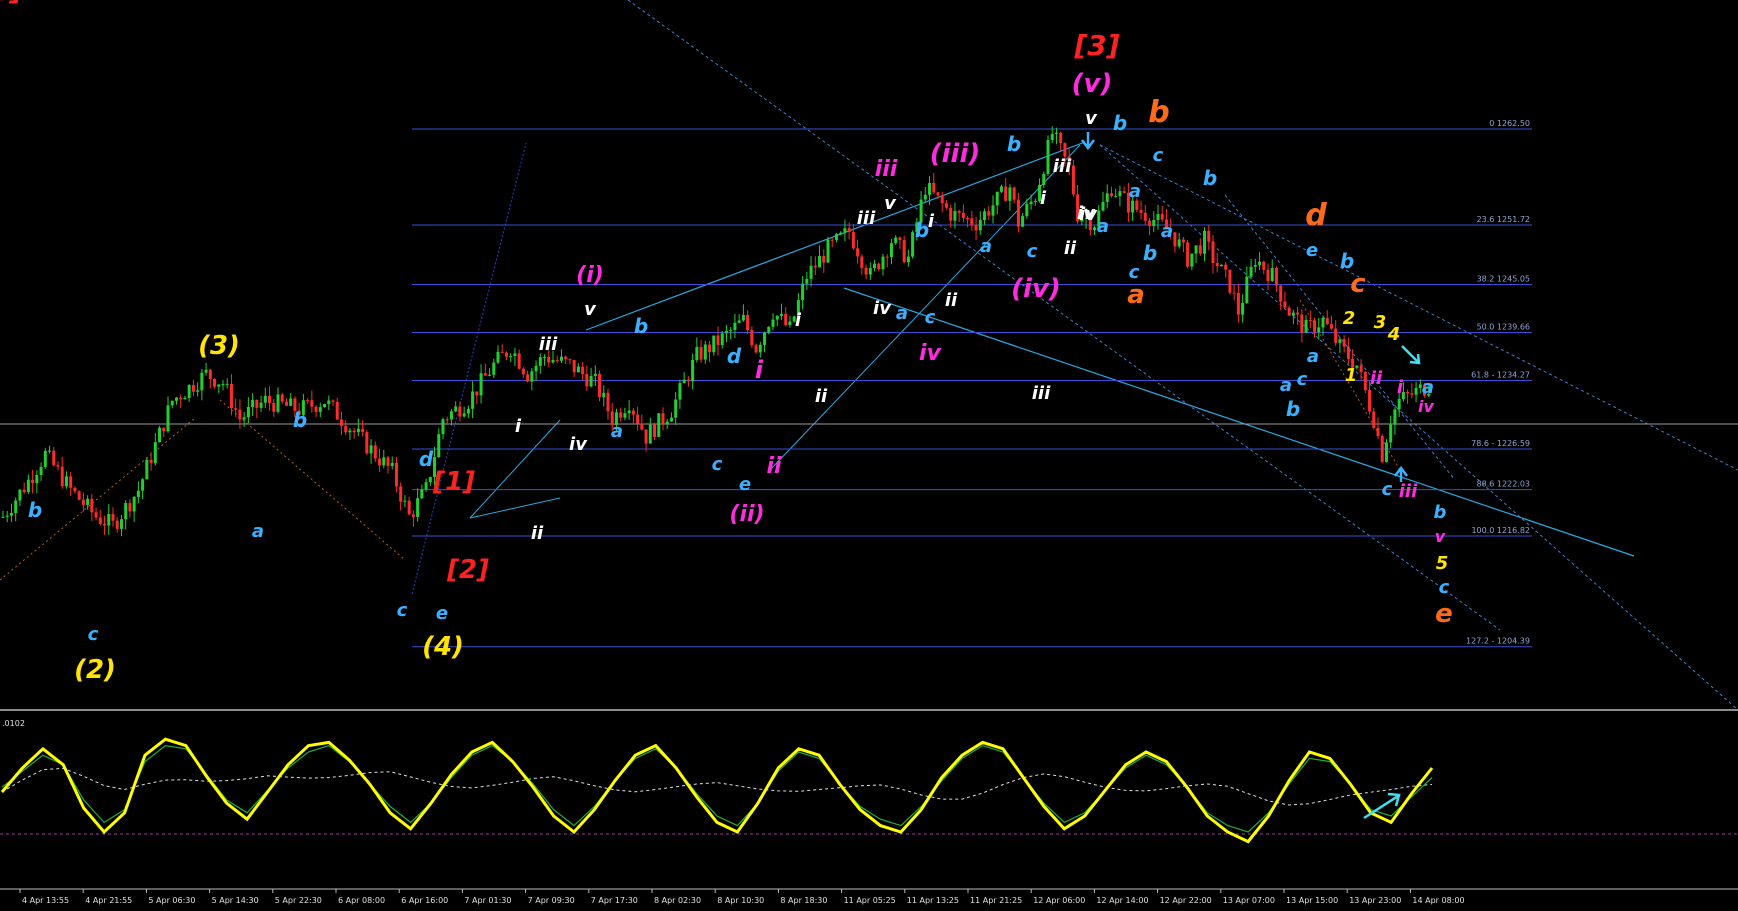  I want to click on fib-level-label: 38.2 1245.05, so click(1503, 278).